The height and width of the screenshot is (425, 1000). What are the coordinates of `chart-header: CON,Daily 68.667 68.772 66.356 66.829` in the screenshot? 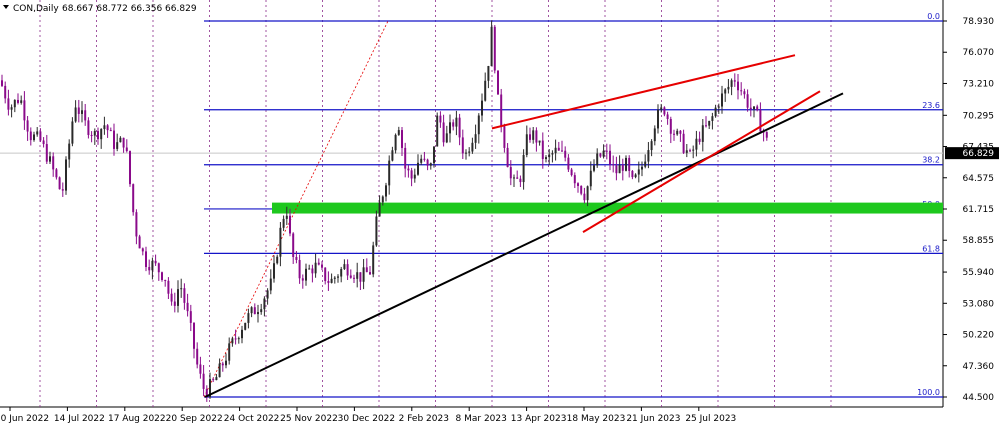 It's located at (100, 9).